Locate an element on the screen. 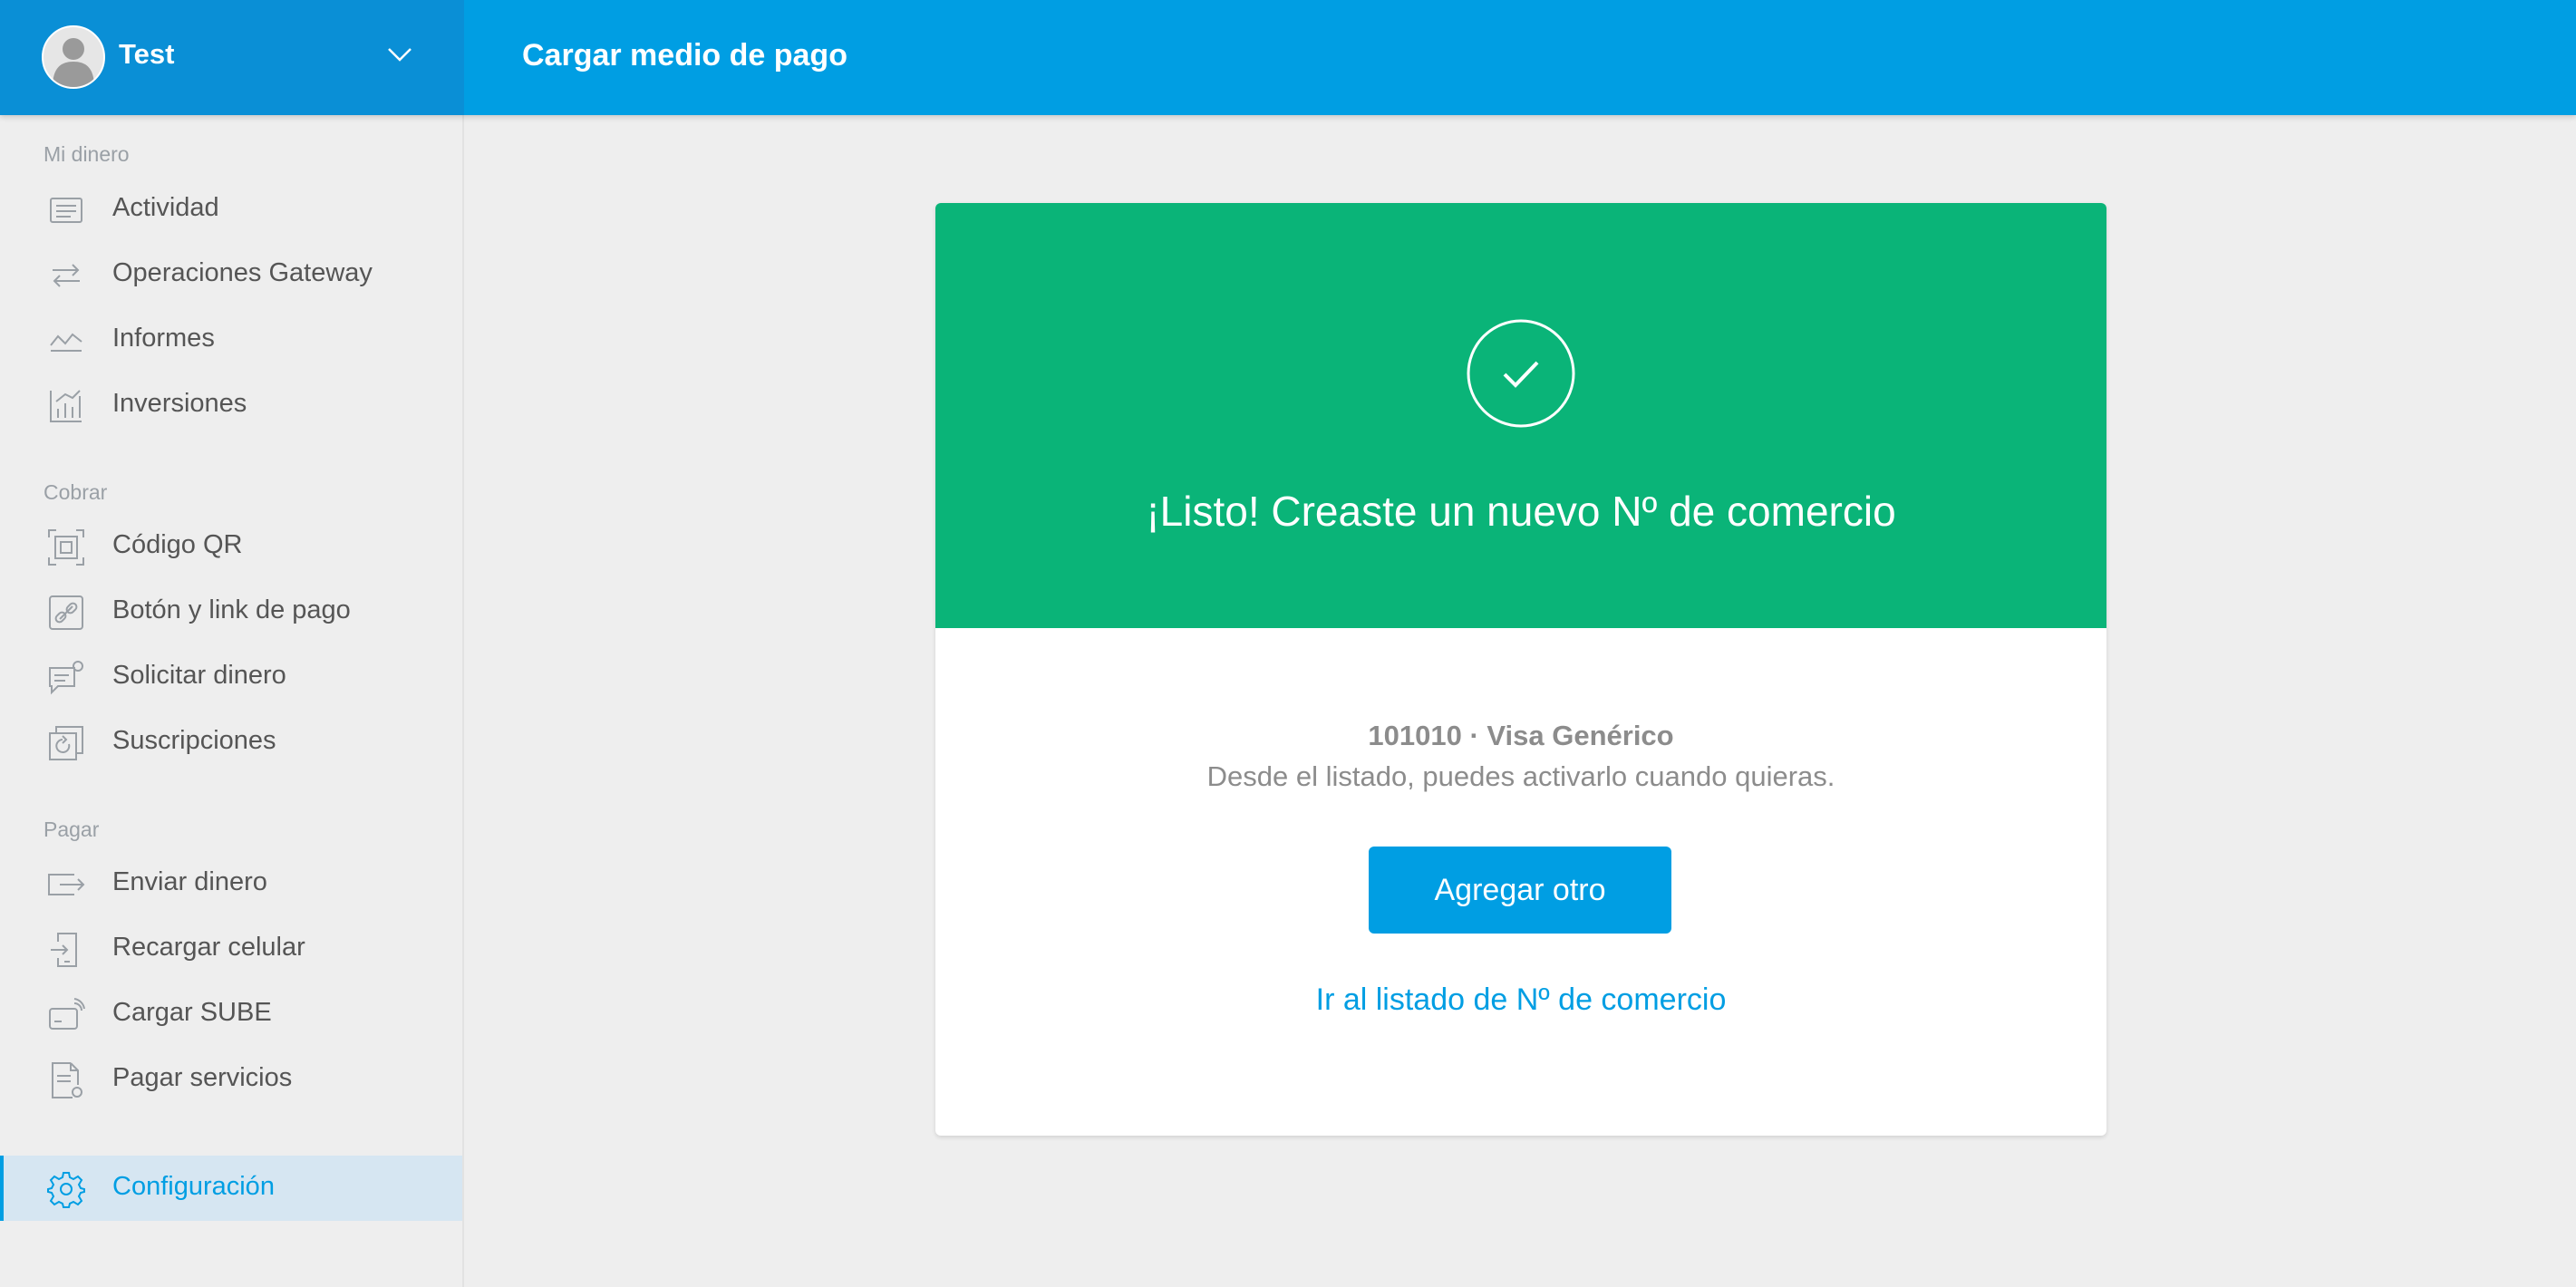  sidebar-item-codigo-qr: Código QR is located at coordinates (231, 546).